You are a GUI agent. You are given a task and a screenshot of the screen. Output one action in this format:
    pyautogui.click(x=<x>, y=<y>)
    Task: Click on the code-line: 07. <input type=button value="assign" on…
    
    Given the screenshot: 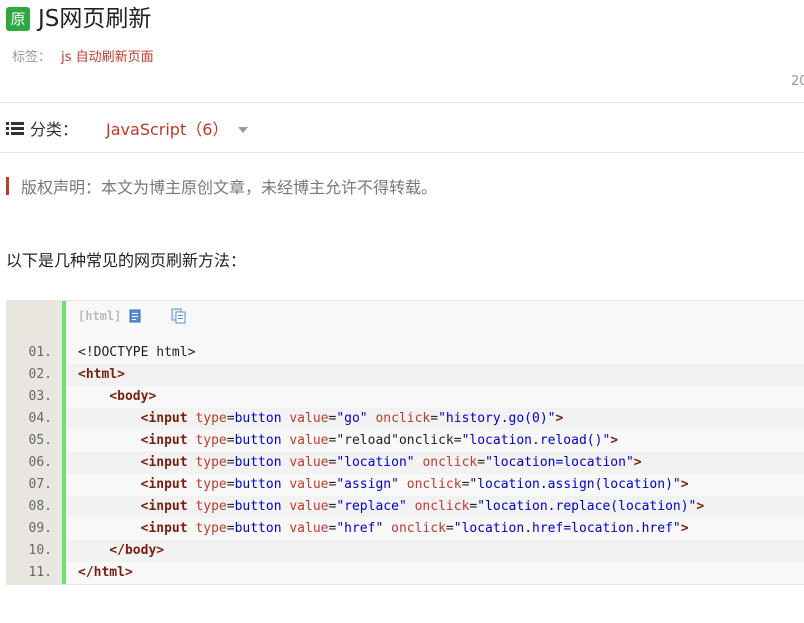 What is the action you would take?
    pyautogui.click(x=405, y=485)
    